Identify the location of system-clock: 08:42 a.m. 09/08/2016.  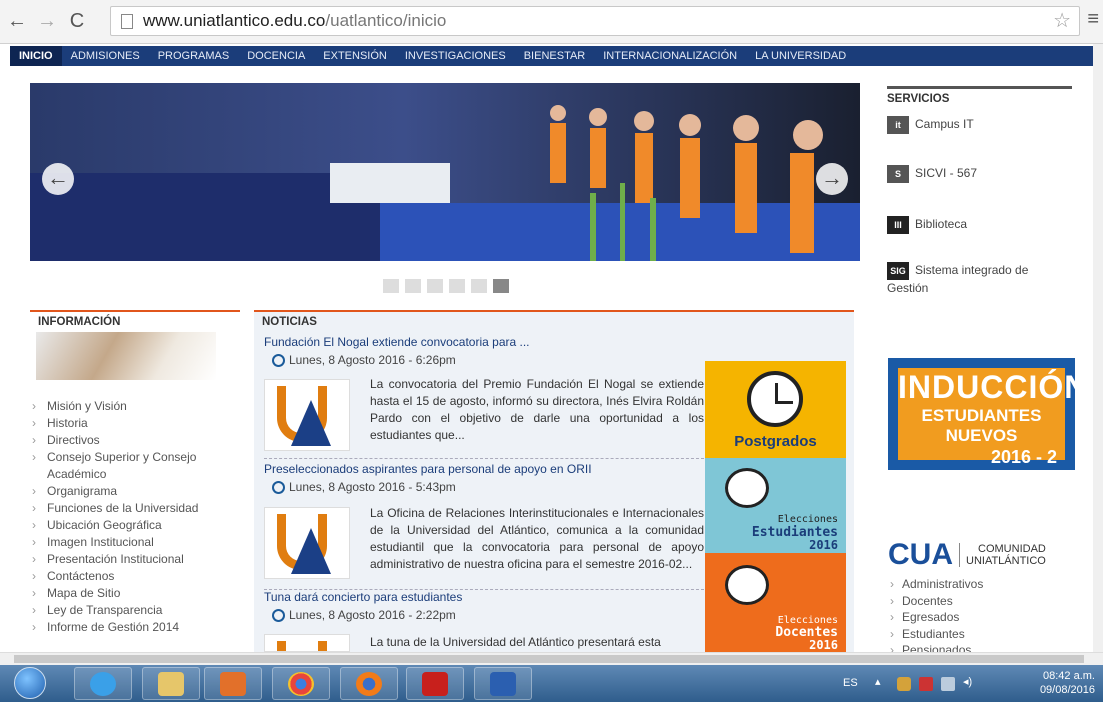
(1067, 683).